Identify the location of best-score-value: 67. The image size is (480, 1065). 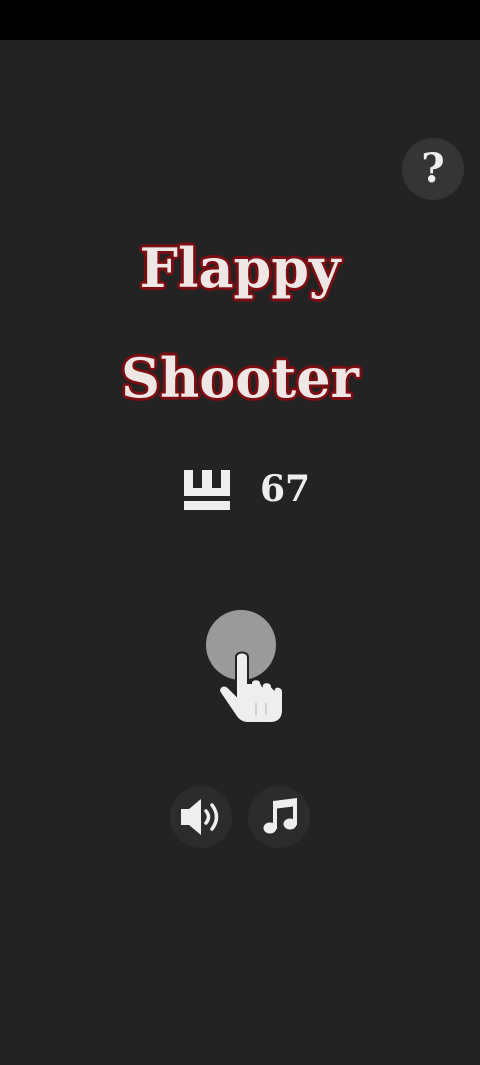
(285, 489).